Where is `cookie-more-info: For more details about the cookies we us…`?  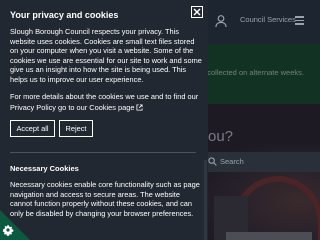
cookie-more-info: For more details about the cookies we us… is located at coordinates (106, 102).